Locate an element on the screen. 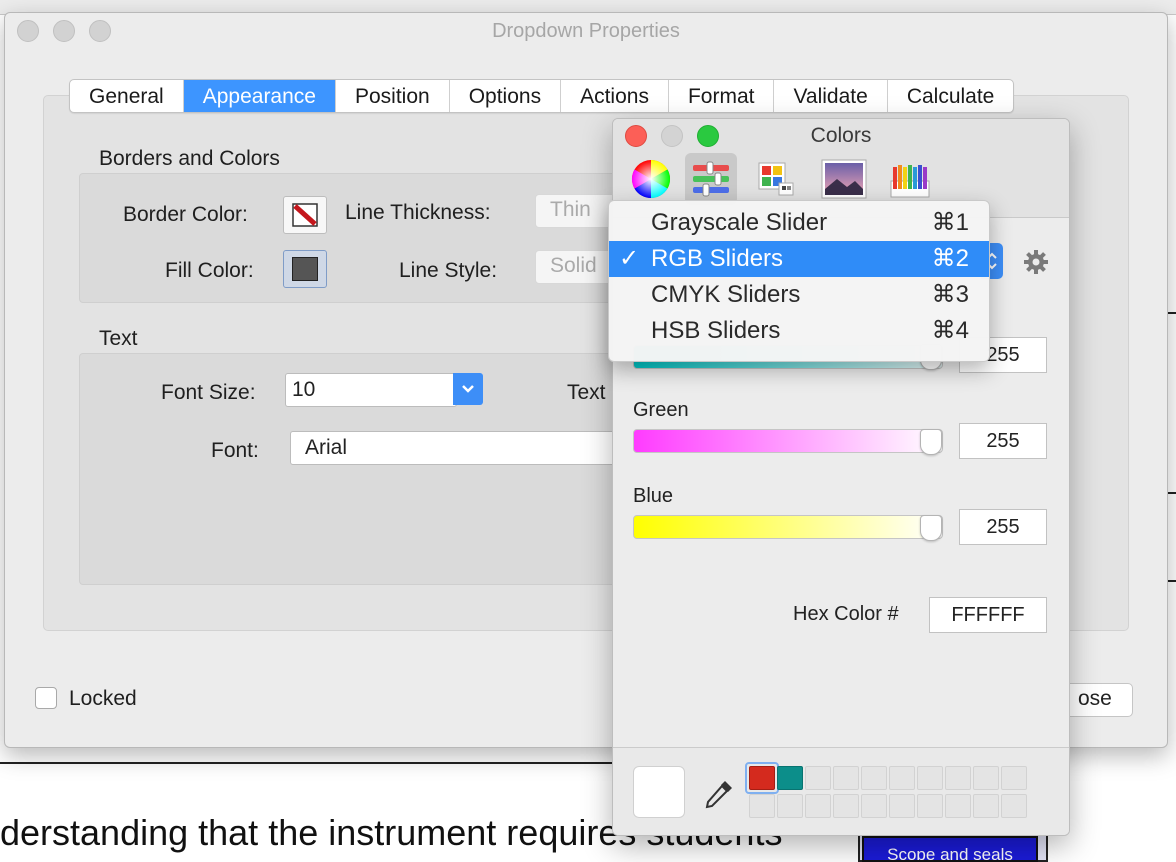 The width and height of the screenshot is (1176, 862). blue-value-field: 255 is located at coordinates (1003, 527).